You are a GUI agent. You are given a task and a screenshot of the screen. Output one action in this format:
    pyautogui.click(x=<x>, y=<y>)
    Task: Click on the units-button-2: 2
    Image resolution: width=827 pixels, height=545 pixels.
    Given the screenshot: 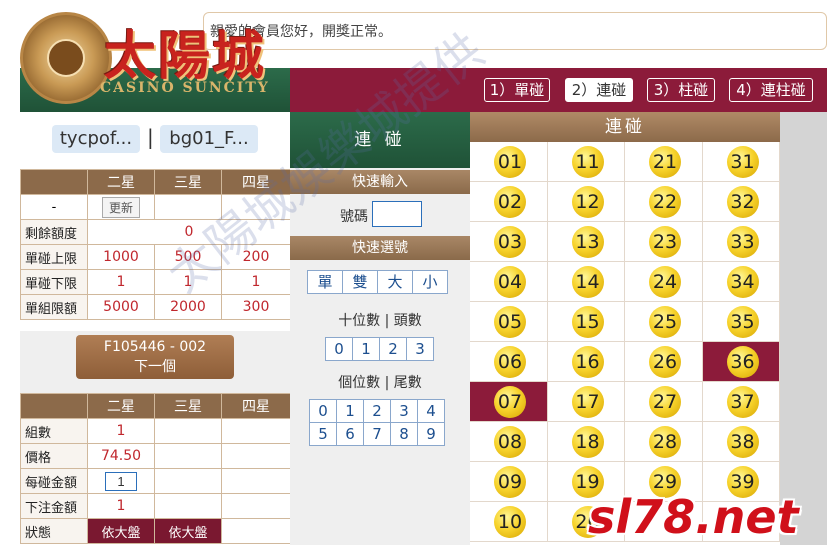 What is the action you would take?
    pyautogui.click(x=377, y=411)
    